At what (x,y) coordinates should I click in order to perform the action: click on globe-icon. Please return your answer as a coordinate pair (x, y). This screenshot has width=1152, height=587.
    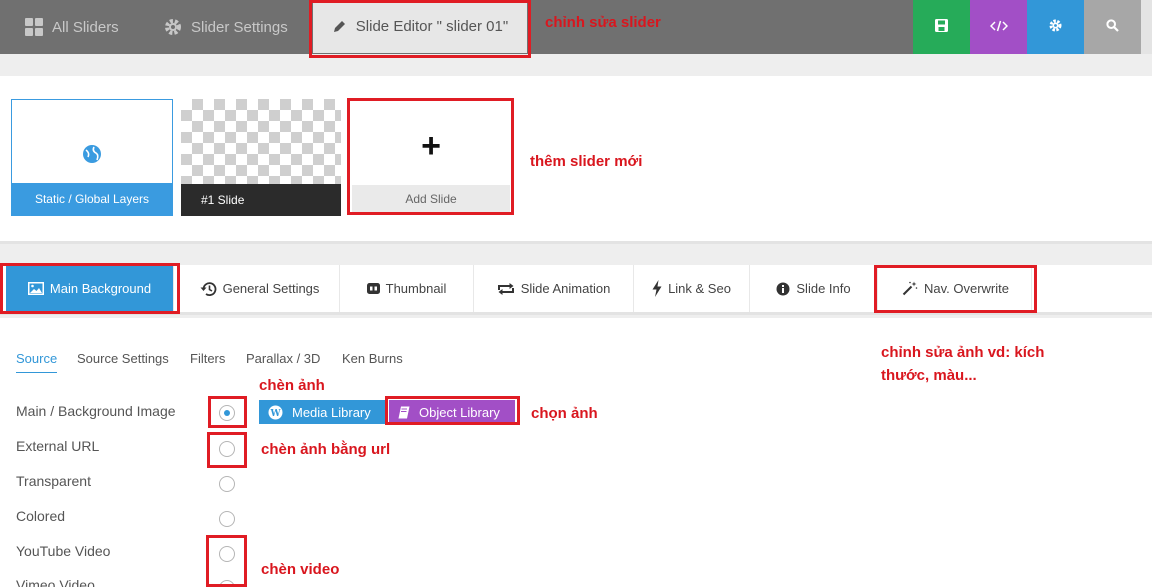
    Looking at the image, I should click on (92, 156).